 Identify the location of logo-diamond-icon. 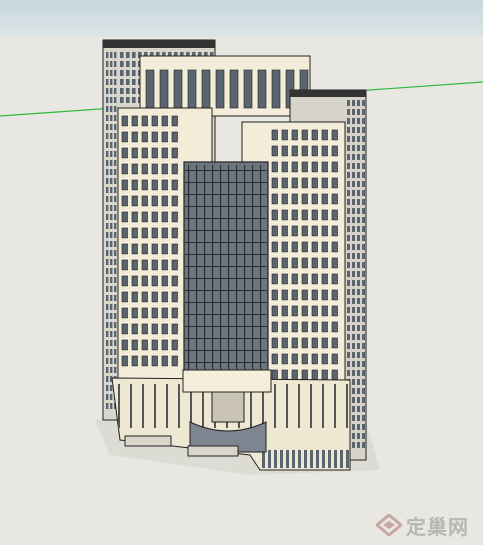
(389, 525).